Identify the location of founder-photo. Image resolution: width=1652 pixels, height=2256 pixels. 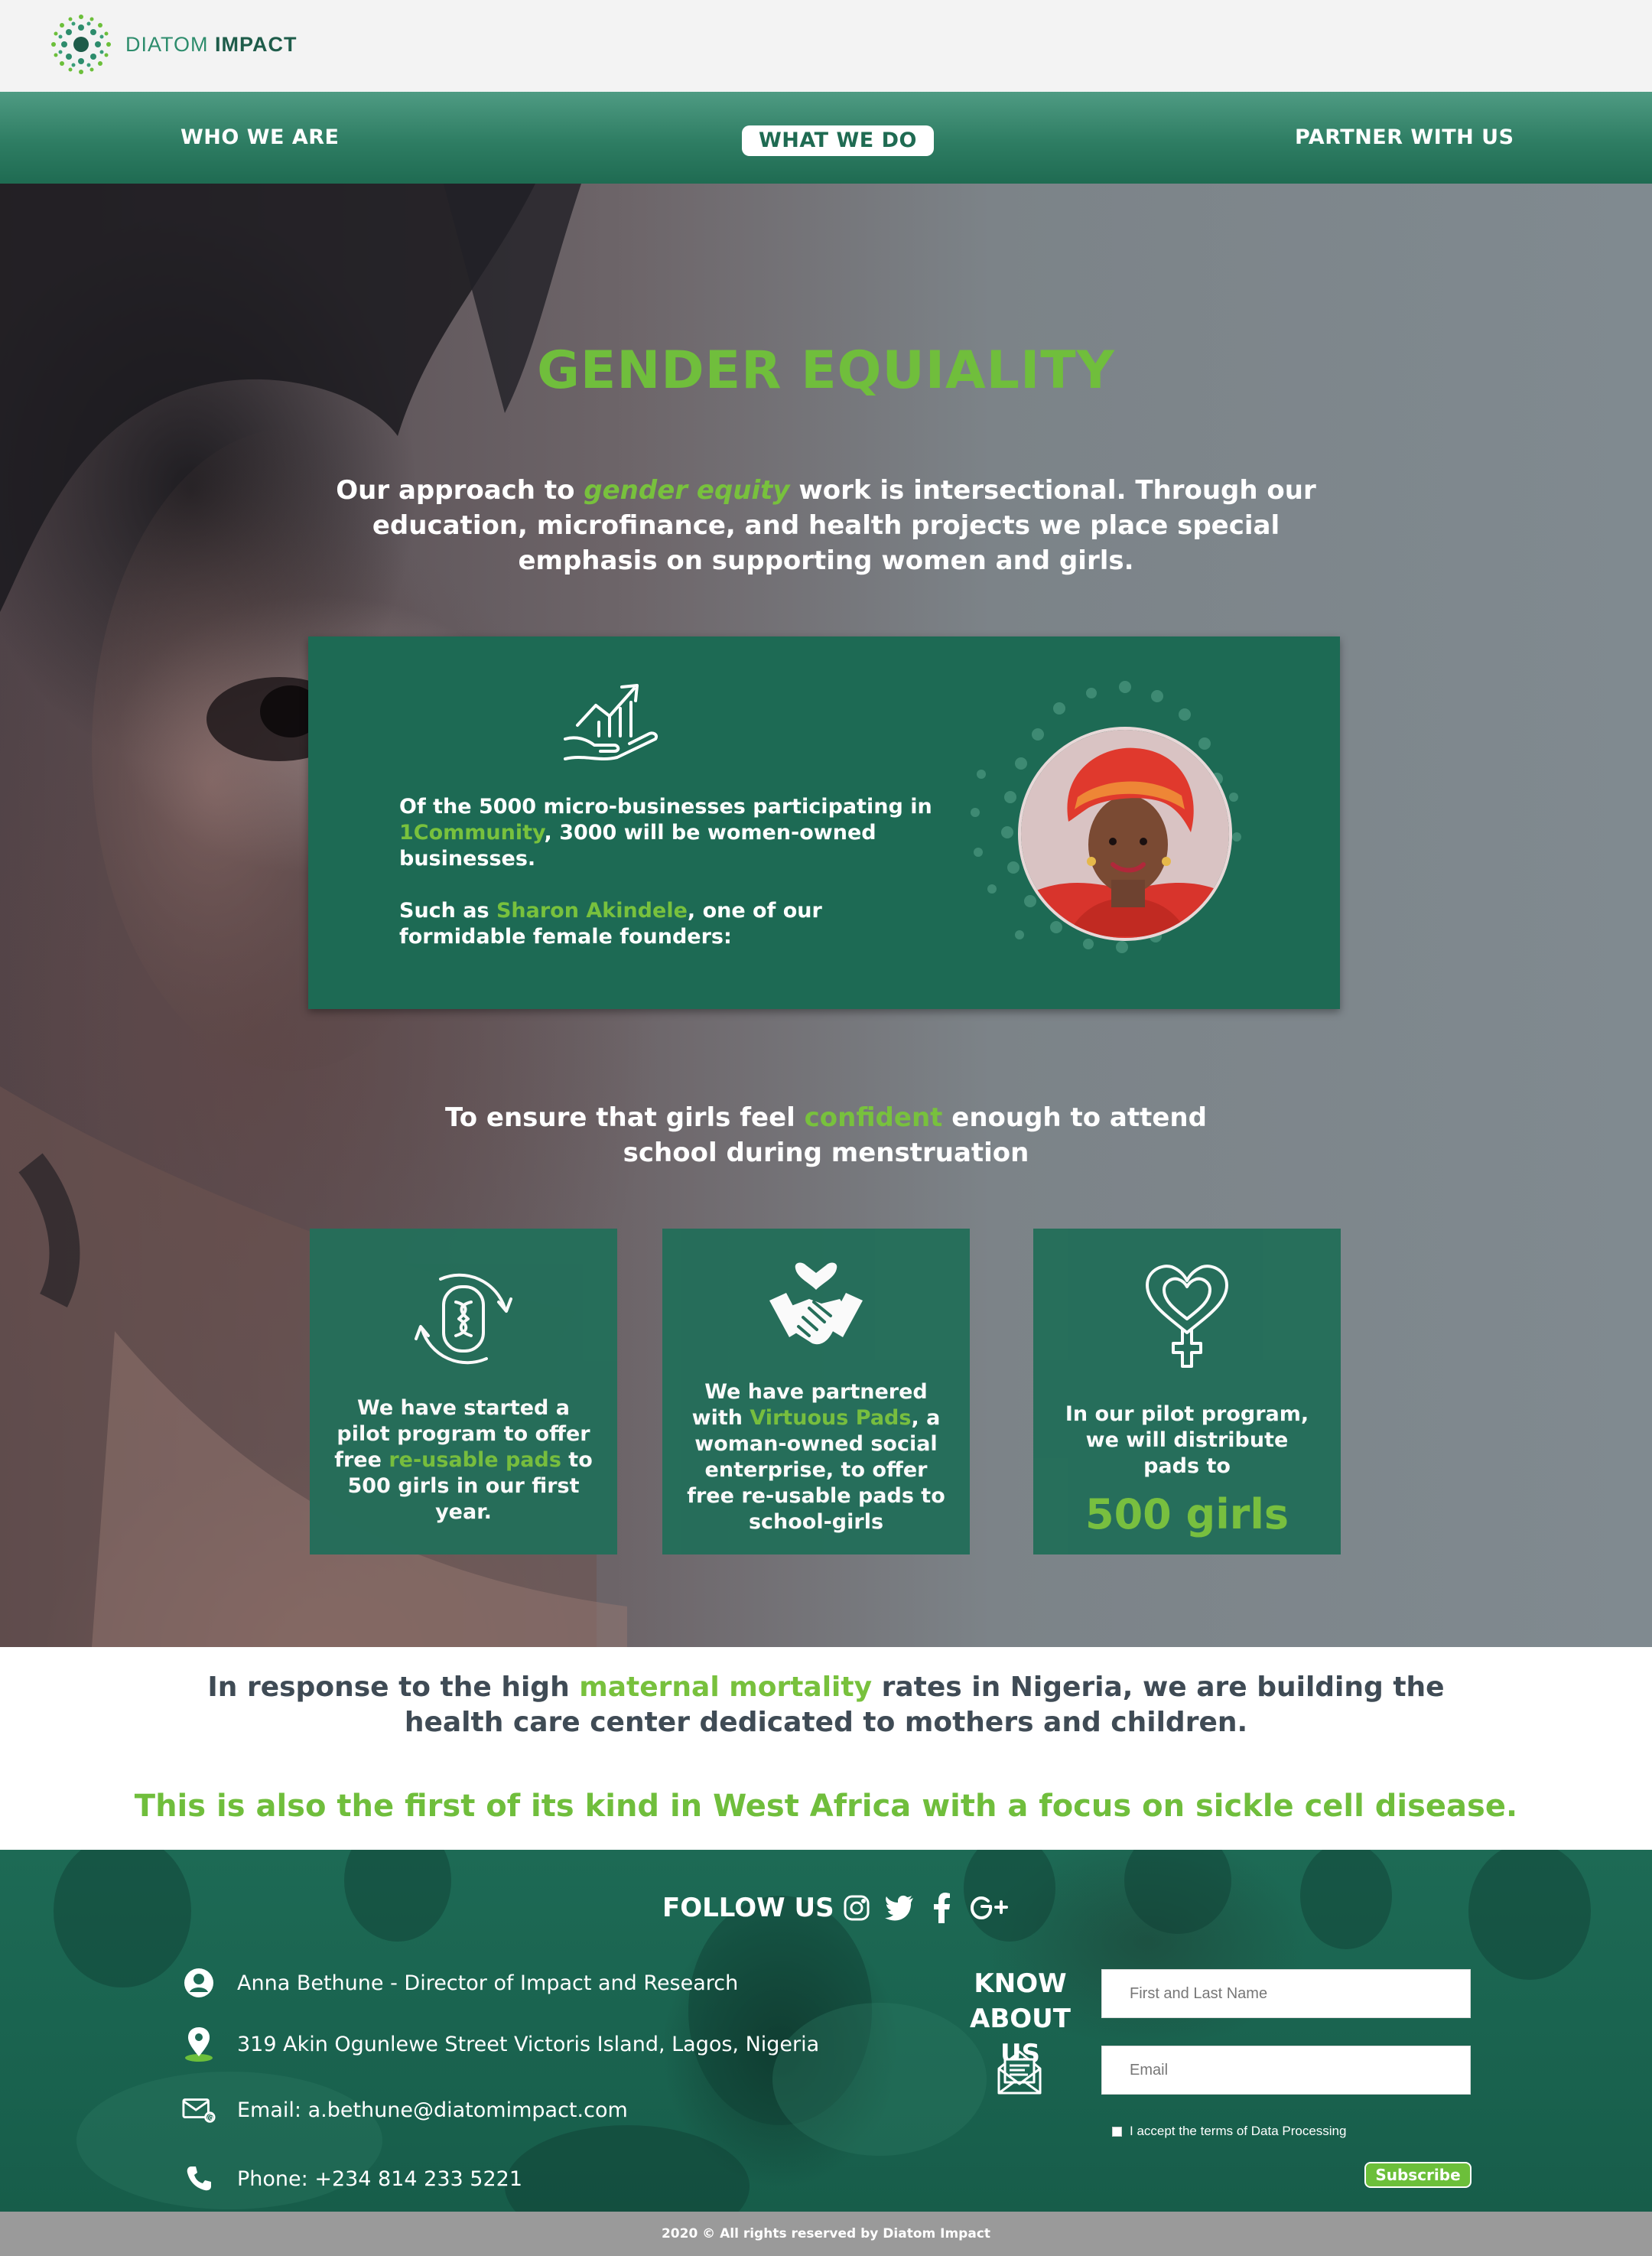
(1125, 834).